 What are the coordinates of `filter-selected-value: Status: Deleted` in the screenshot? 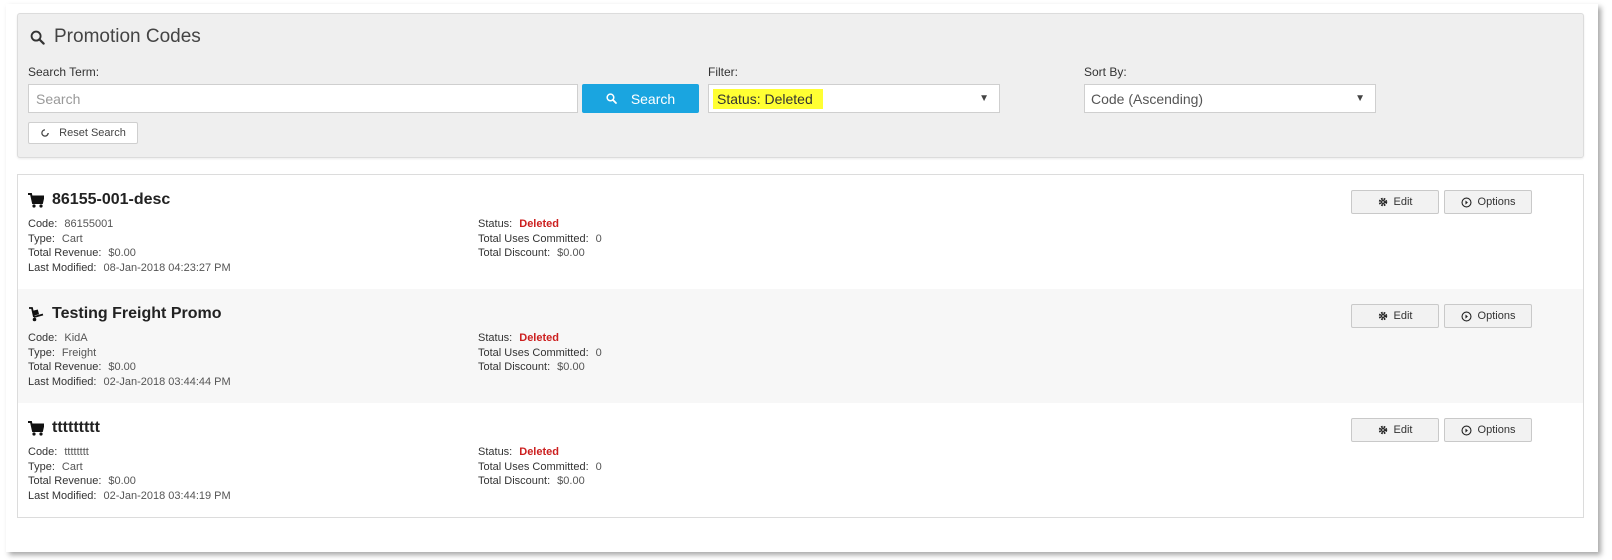 It's located at (768, 98).